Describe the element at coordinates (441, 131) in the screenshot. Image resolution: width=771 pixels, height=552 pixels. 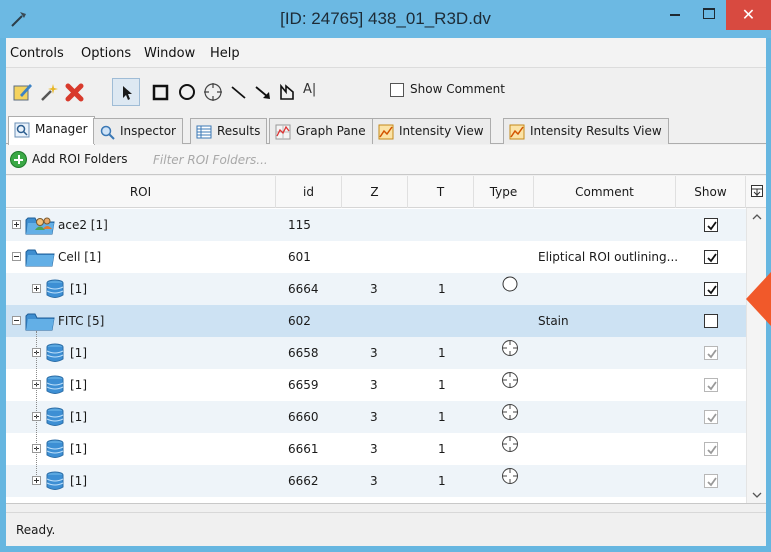
I see `tab-intensity-view-label: Intensity View` at that location.